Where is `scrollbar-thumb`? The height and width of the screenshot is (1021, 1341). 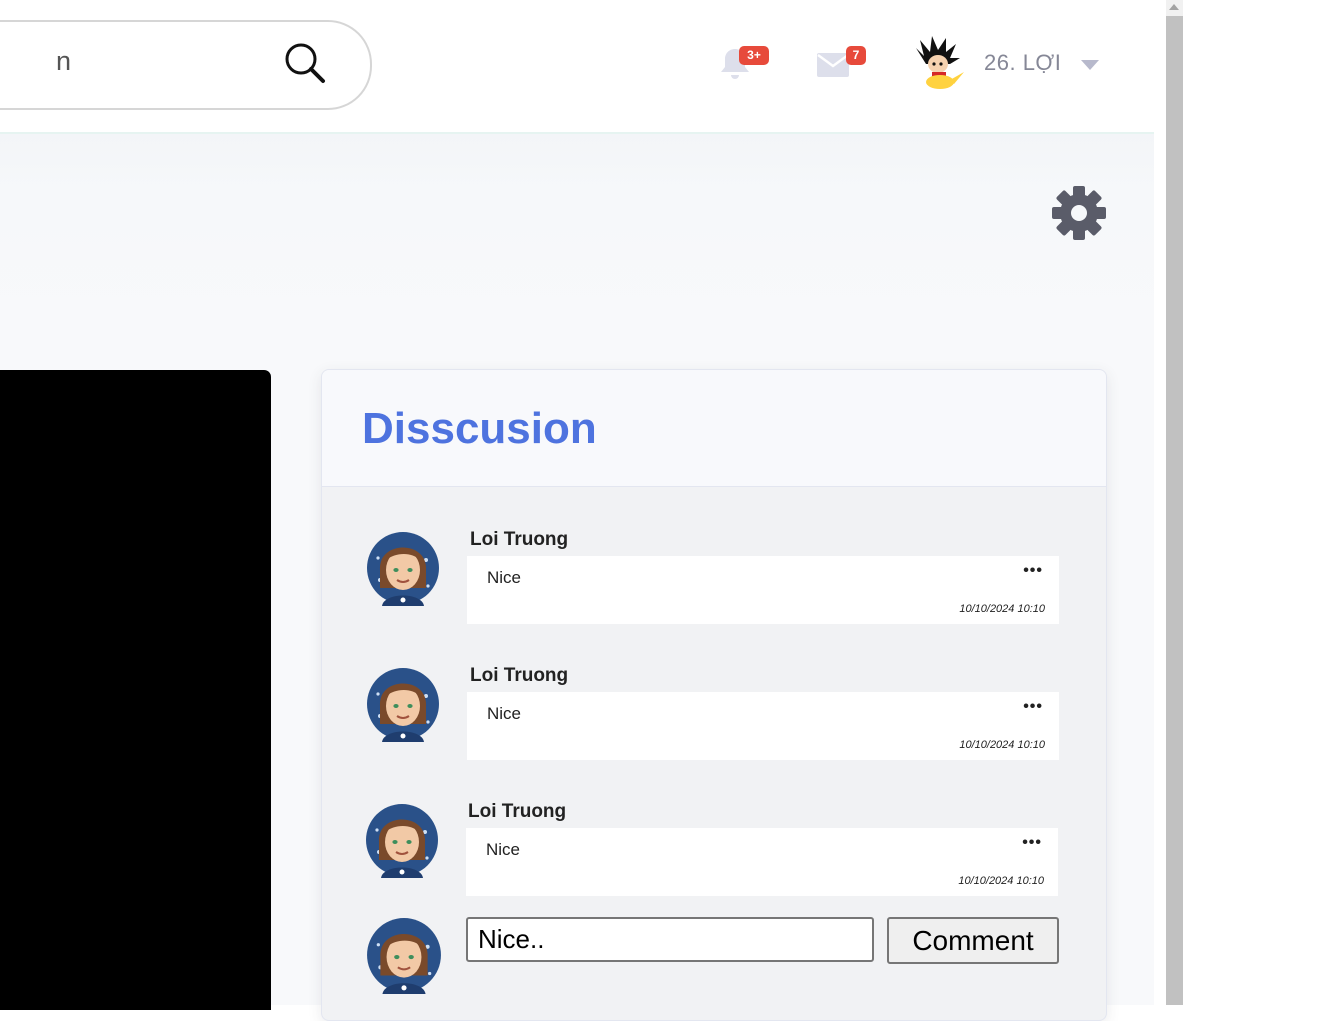
scrollbar-thumb is located at coordinates (1174, 510).